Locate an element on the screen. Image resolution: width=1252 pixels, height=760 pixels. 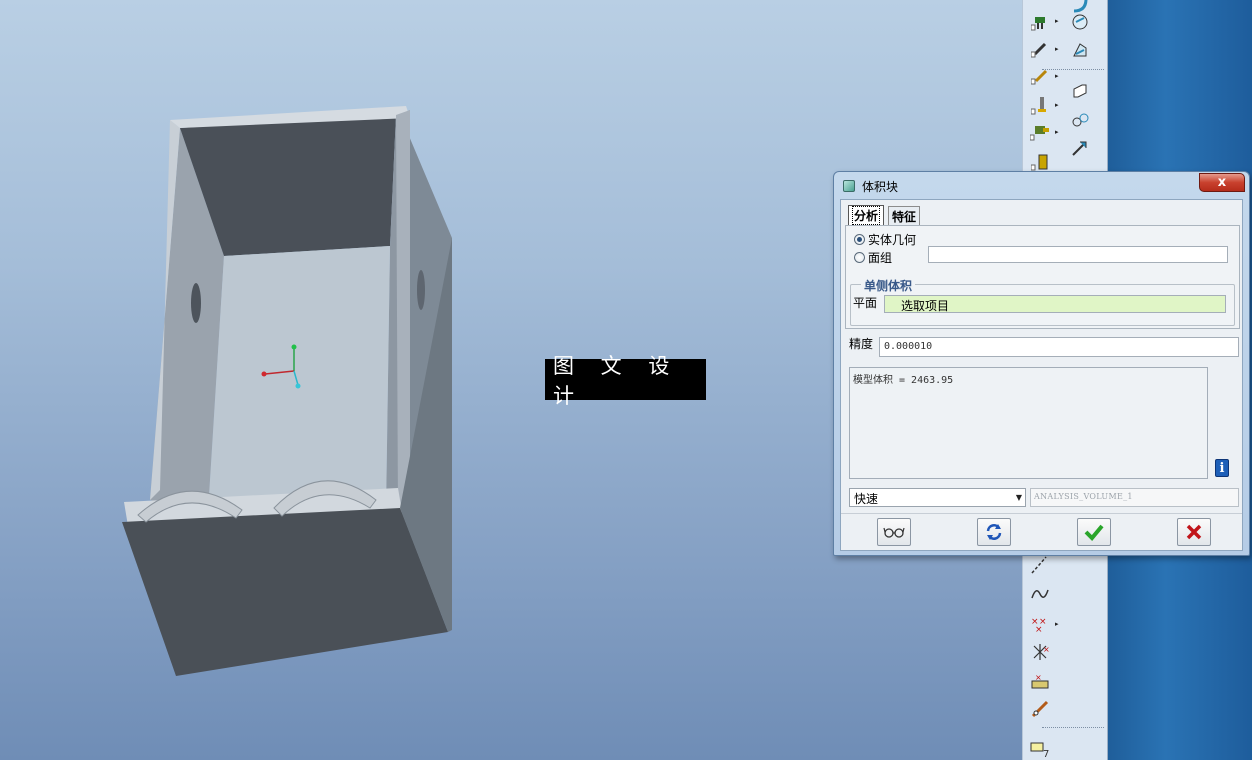
tab-analysis: 分析 is located at coordinates (866, 215).